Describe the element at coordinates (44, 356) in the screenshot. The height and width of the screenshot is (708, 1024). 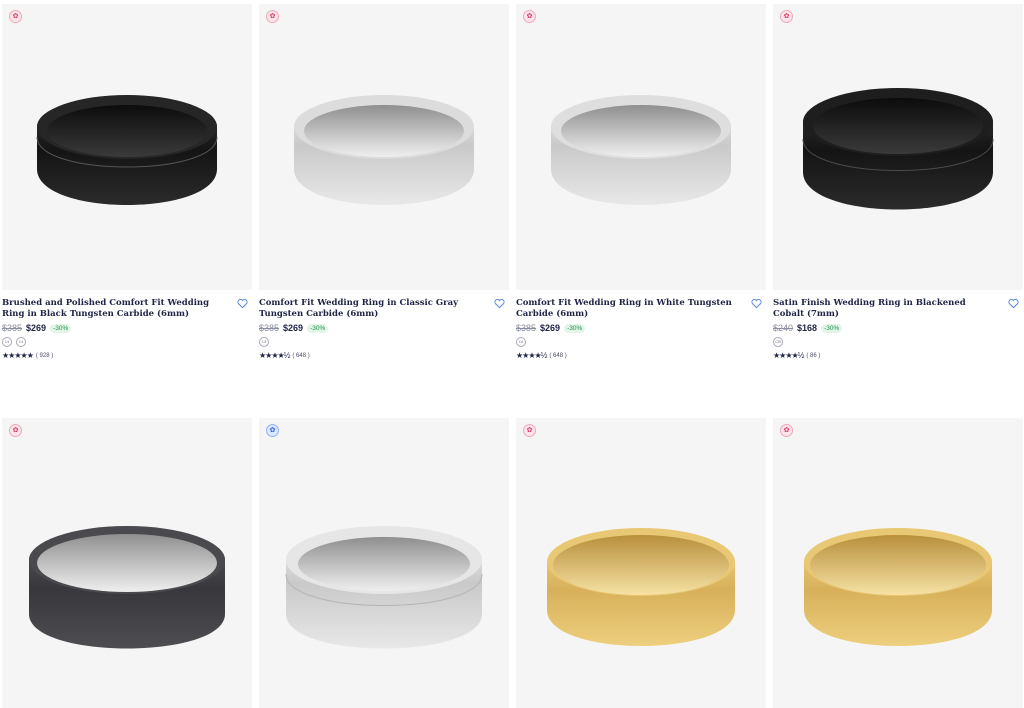
I see `review-count: ( 928 )` at that location.